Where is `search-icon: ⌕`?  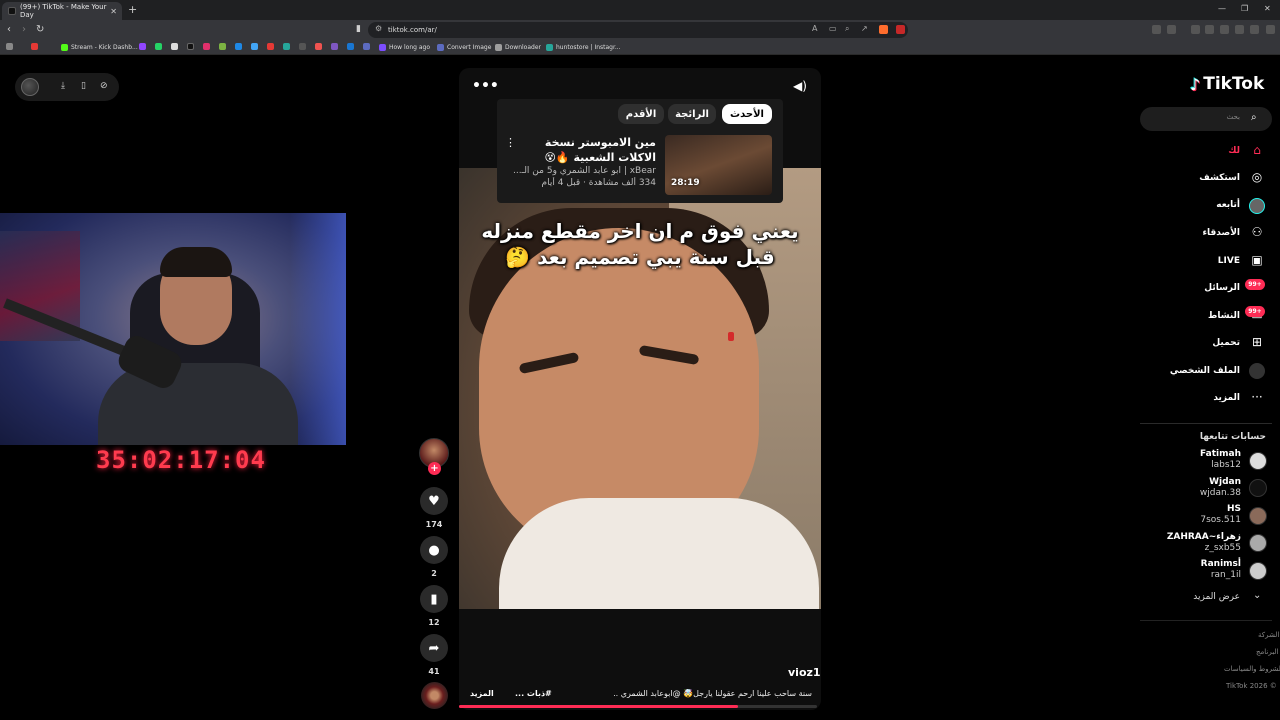
search-icon: ⌕ is located at coordinates (1254, 117).